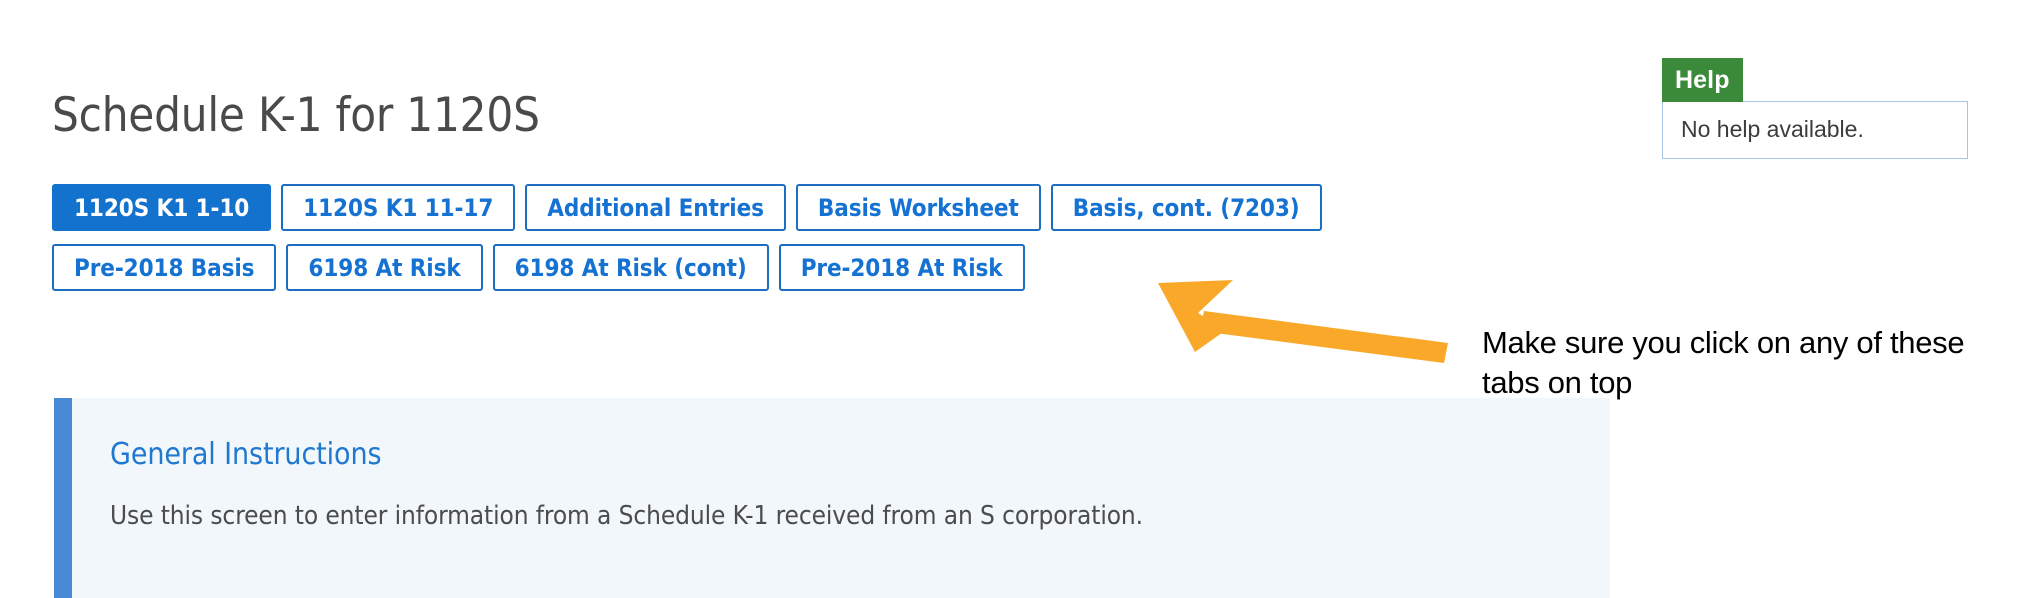 The width and height of the screenshot is (2023, 598). I want to click on tab-1120s-k1-11-17: 1120S K1 11-17, so click(398, 207).